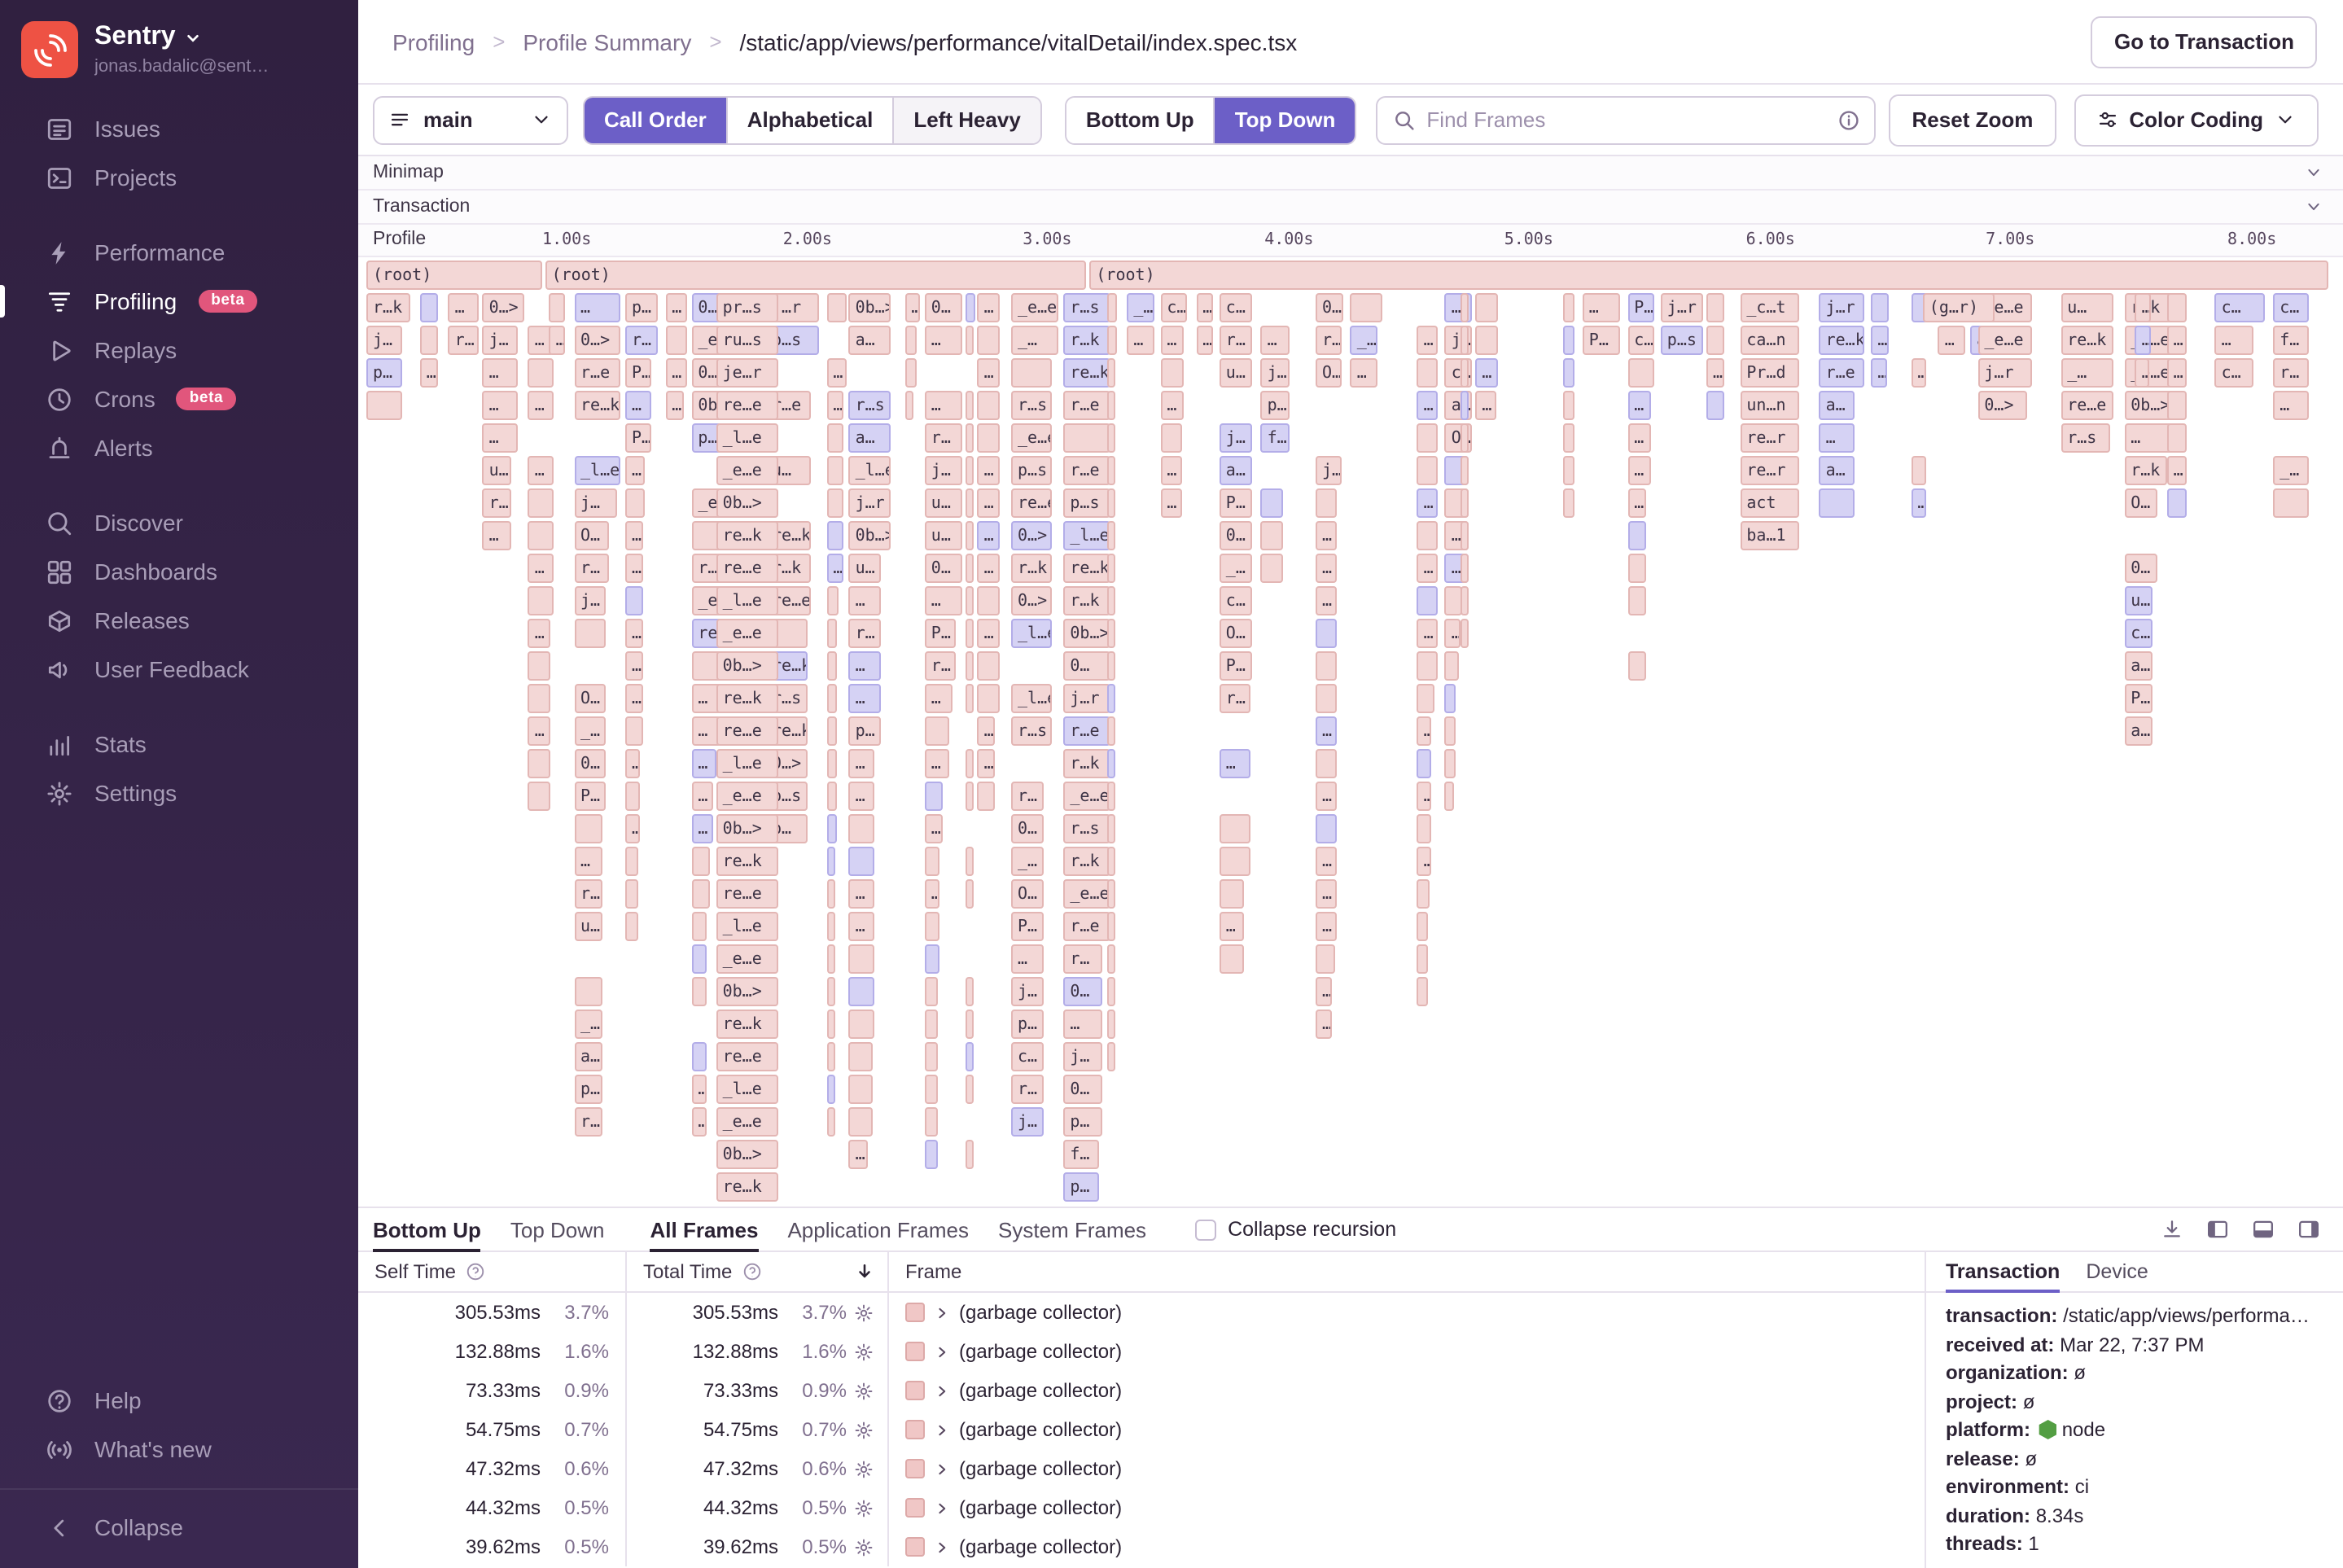 The height and width of the screenshot is (1568, 2343). Describe the element at coordinates (557, 1229) in the screenshot. I see `tab-top-down: Top Down` at that location.